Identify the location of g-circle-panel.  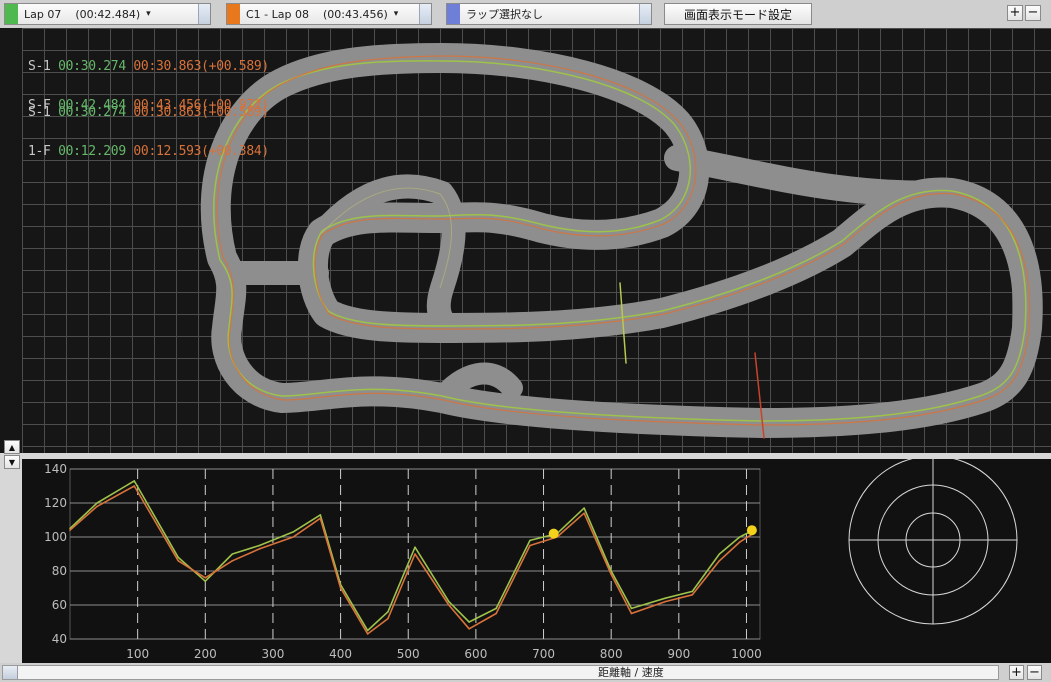
(914, 559).